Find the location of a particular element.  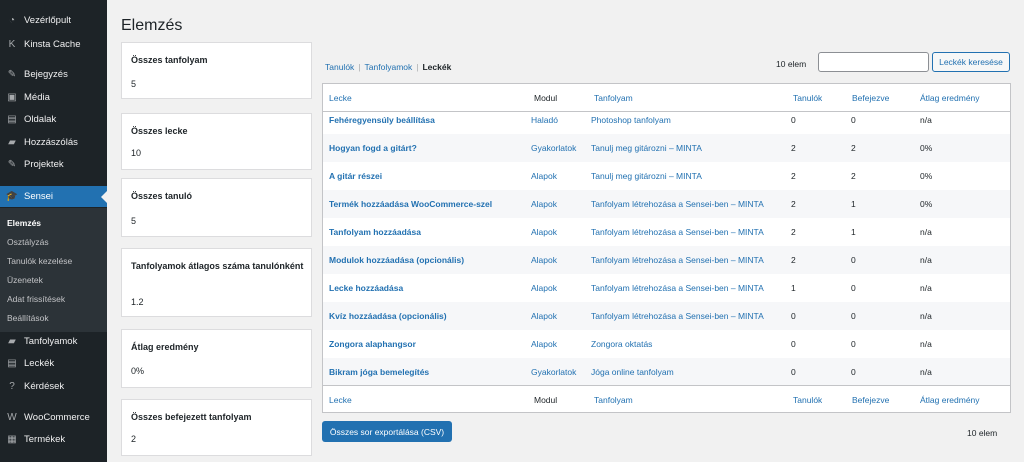

lesson-link: A gitár részei is located at coordinates (429, 176).